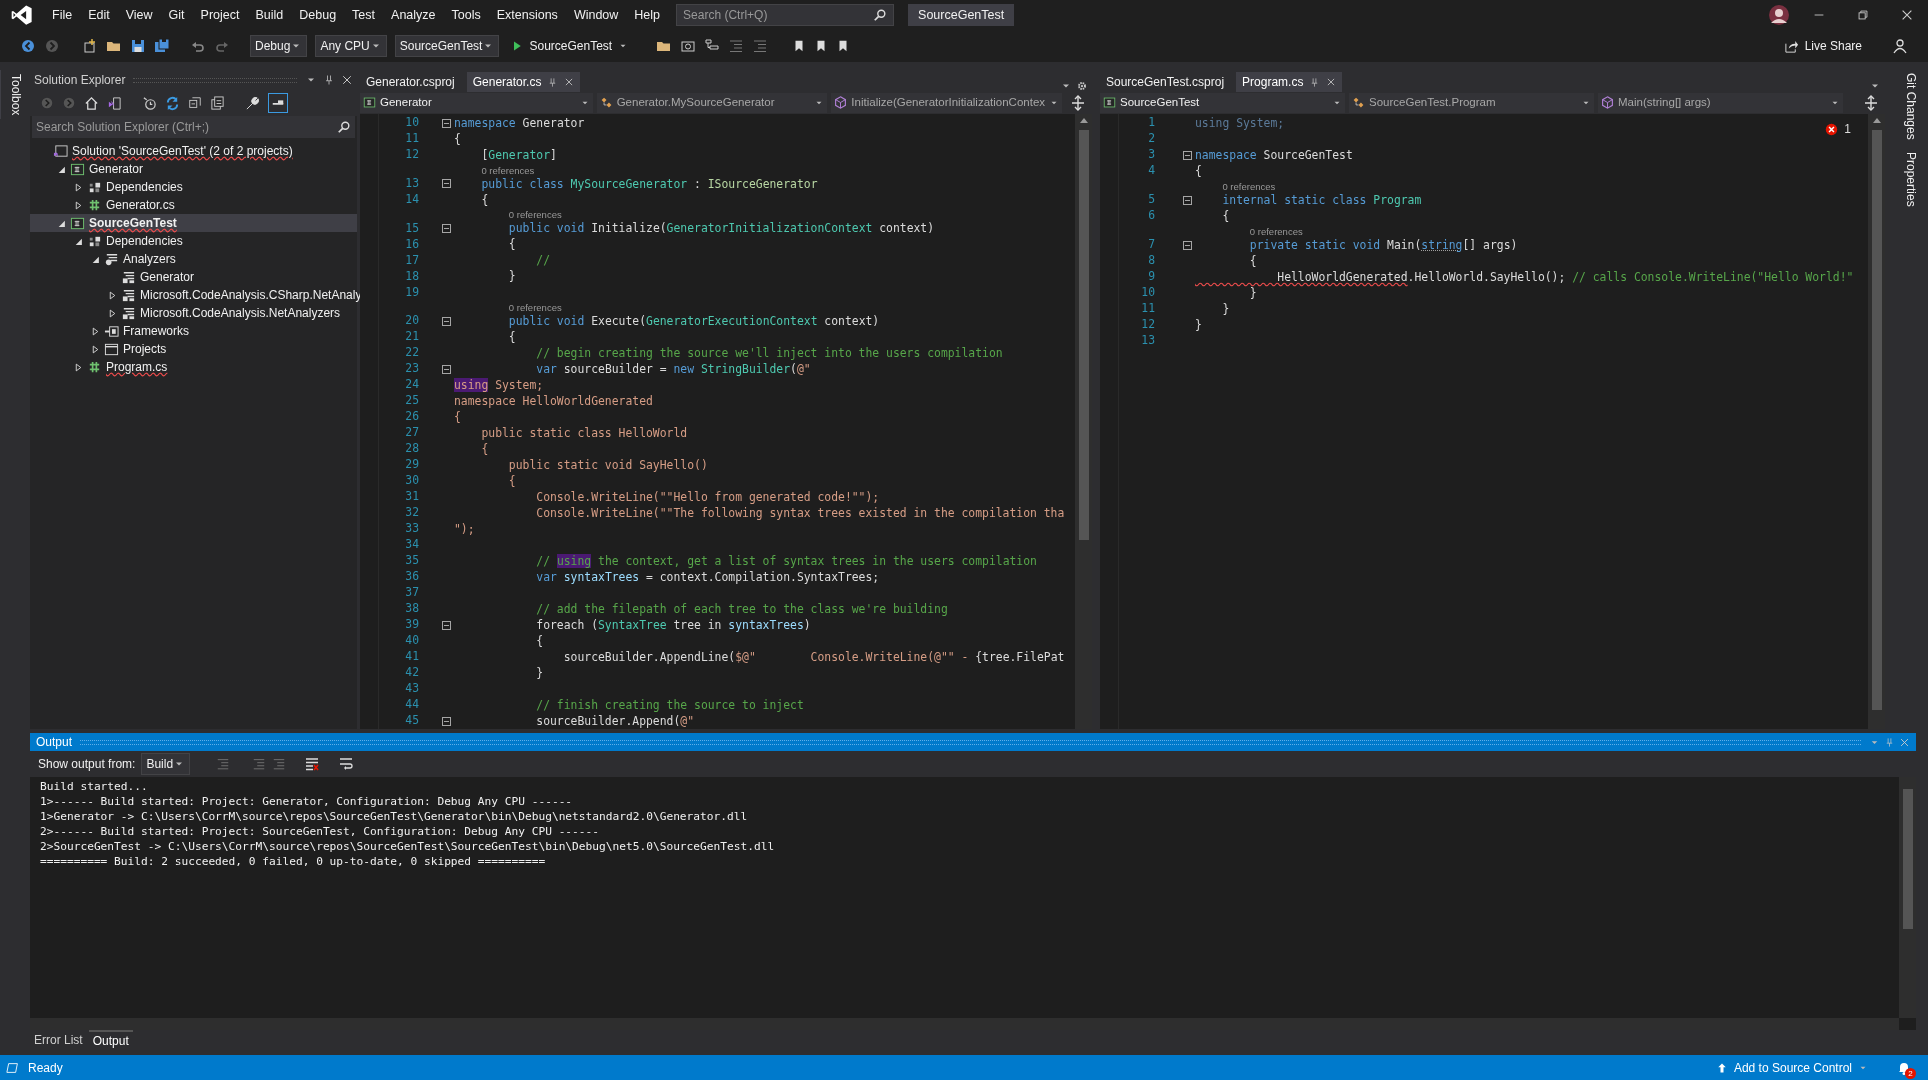 The width and height of the screenshot is (1928, 1080). Describe the element at coordinates (364, 15) in the screenshot. I see `menu-item: Test` at that location.